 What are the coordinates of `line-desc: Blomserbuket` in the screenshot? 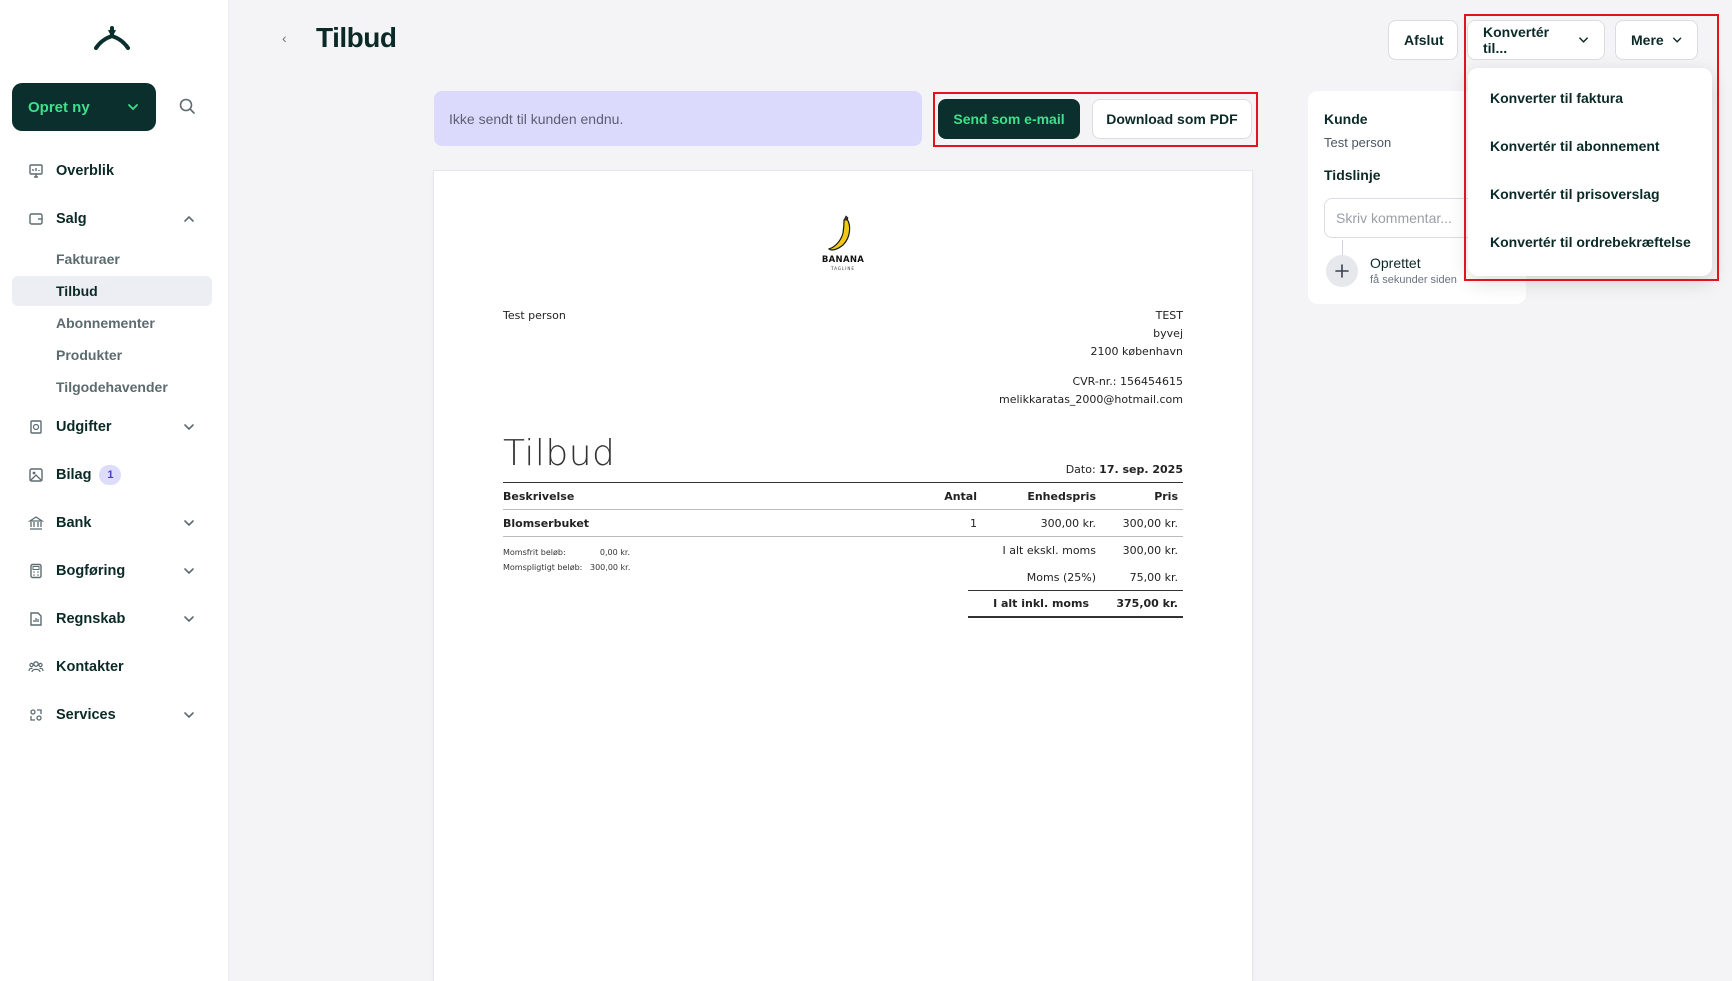 It's located at (546, 523).